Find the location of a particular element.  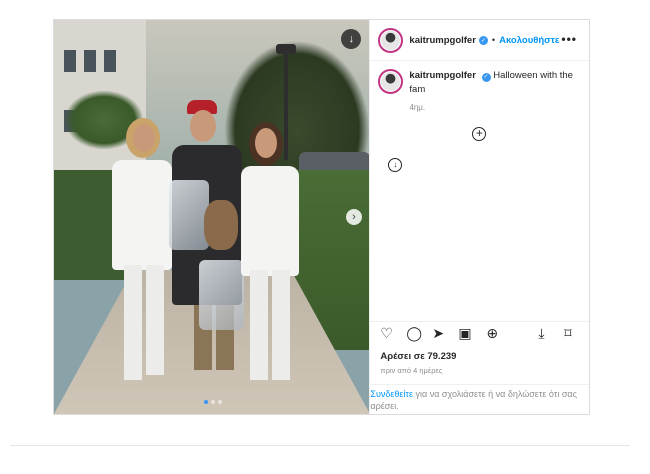

dog is located at coordinates (221, 225).